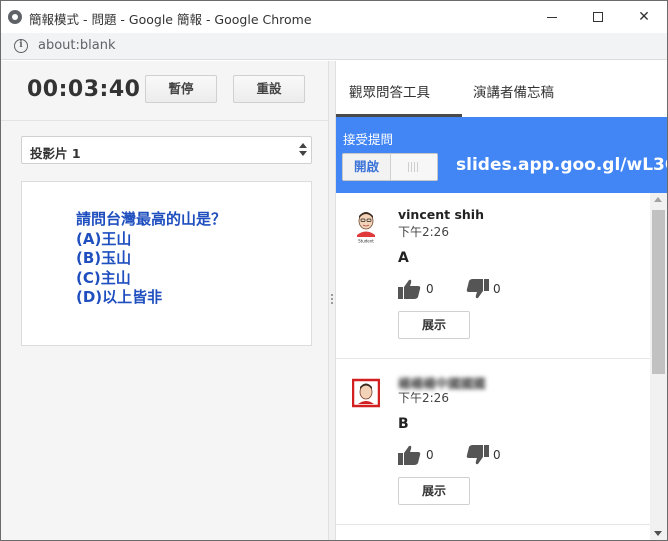 This screenshot has height=541, width=668. What do you see at coordinates (658, 533) in the screenshot?
I see `scroll-down-icon` at bounding box center [658, 533].